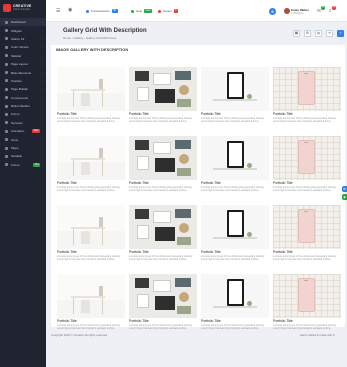 This screenshot has height=367, width=347. I want to click on add-button: +, so click(340, 33).